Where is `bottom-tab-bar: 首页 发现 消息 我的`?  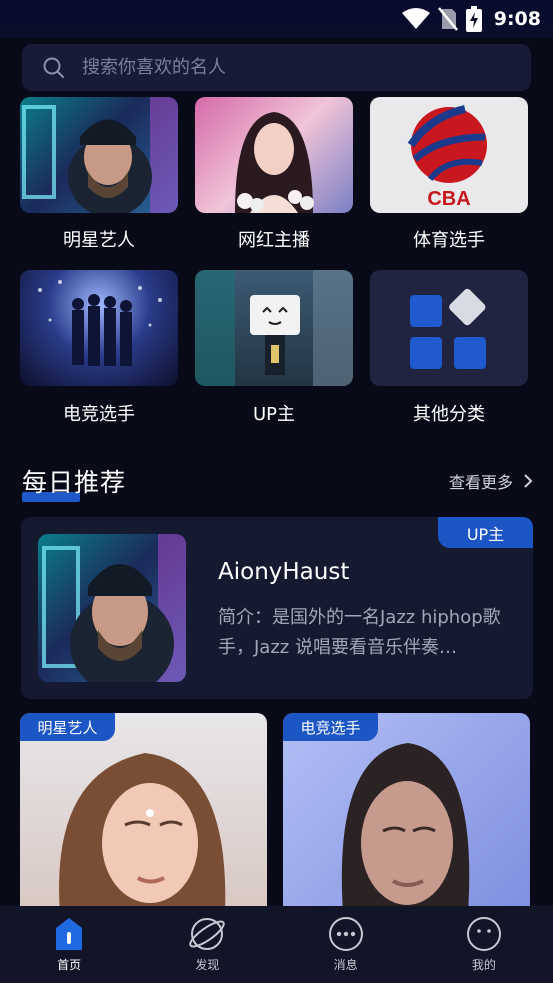
bottom-tab-bar: 首页 发现 消息 我的 is located at coordinates (276, 944).